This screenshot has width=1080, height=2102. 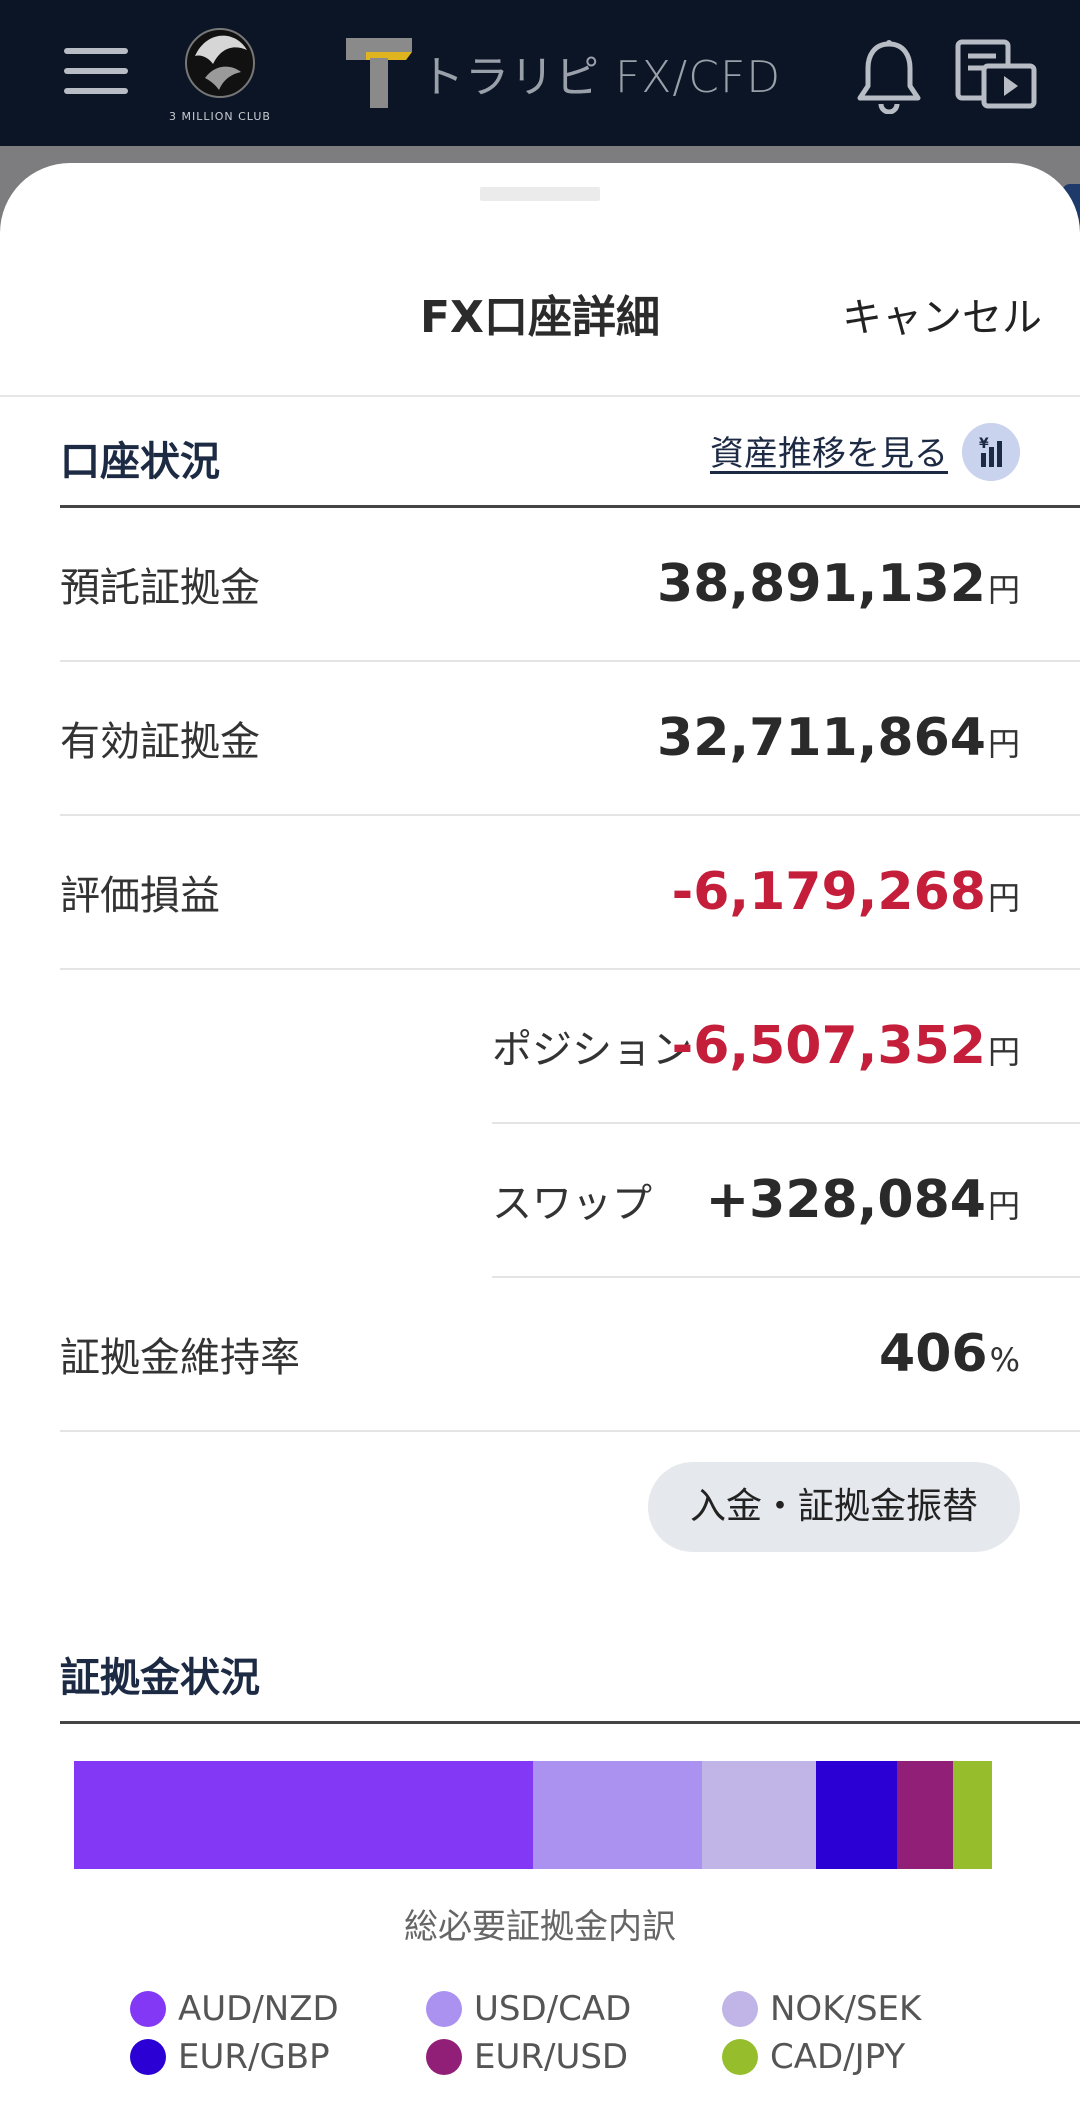 What do you see at coordinates (838, 2057) in the screenshot?
I see `legend-label: CAD/JPY` at bounding box center [838, 2057].